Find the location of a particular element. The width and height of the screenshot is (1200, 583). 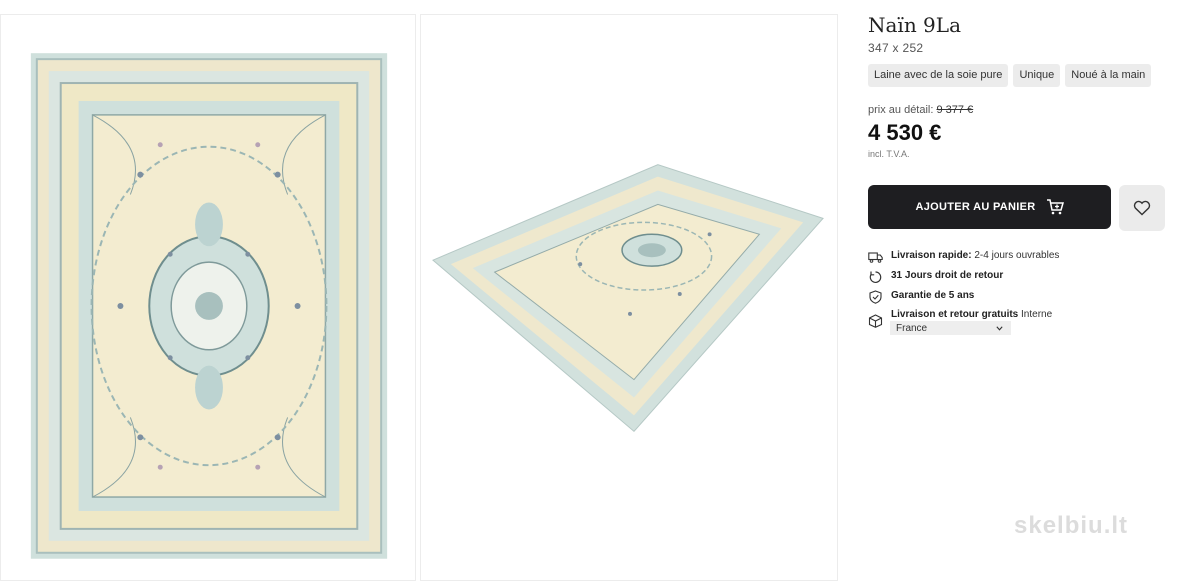

perk-fast-delivery: Livraison rapide: 2-4 jours ouvrables is located at coordinates (963, 257).